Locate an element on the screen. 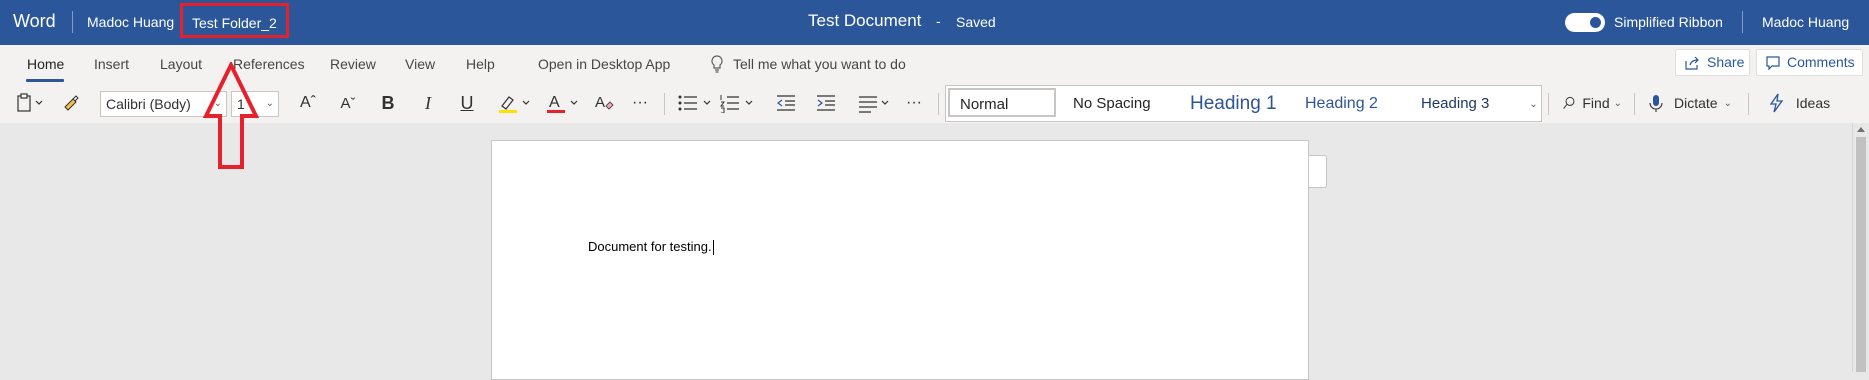  underline-icon: U is located at coordinates (467, 102).